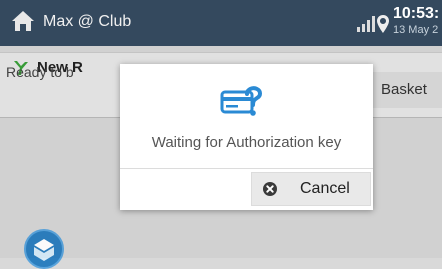 This screenshot has height=269, width=442. Describe the element at coordinates (23, 21) in the screenshot. I see `home-icon` at that location.